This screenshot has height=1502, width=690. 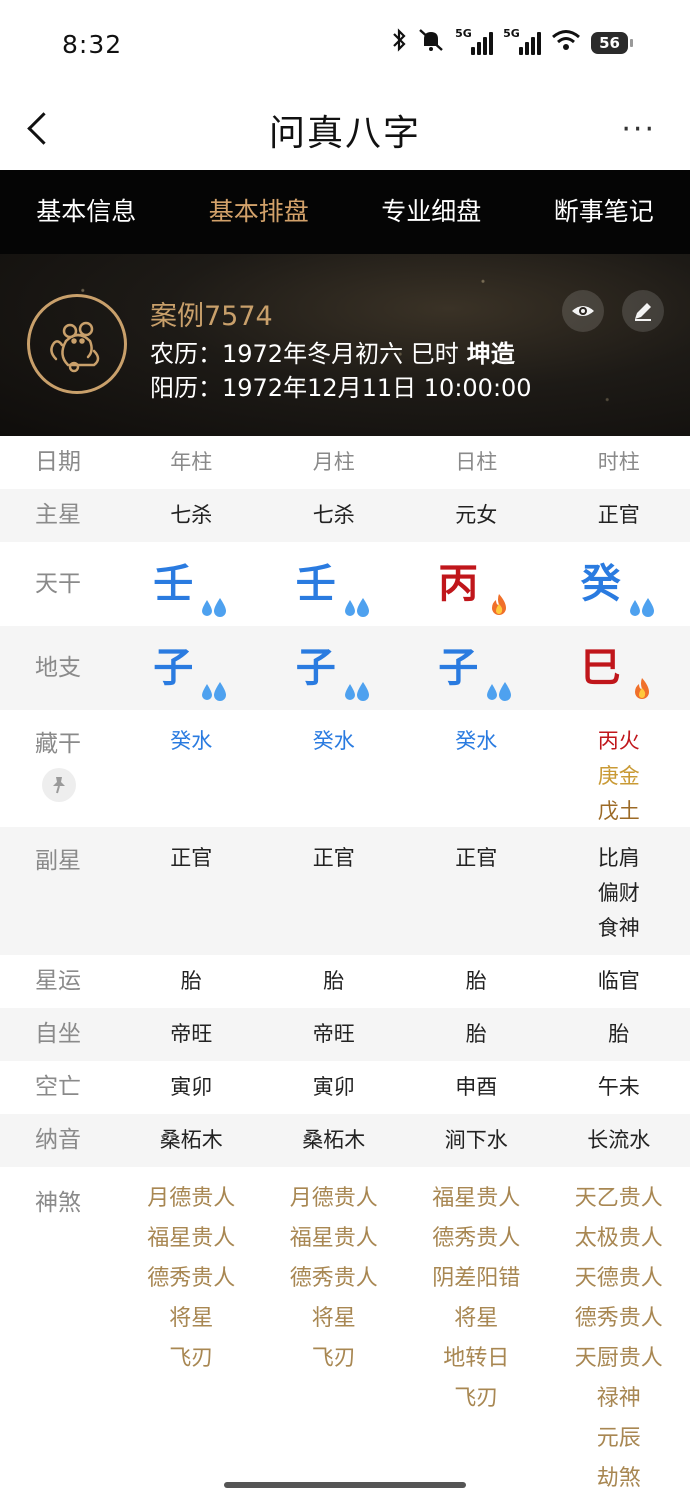 I want to click on table-cell: 帝旺, so click(x=333, y=1034).